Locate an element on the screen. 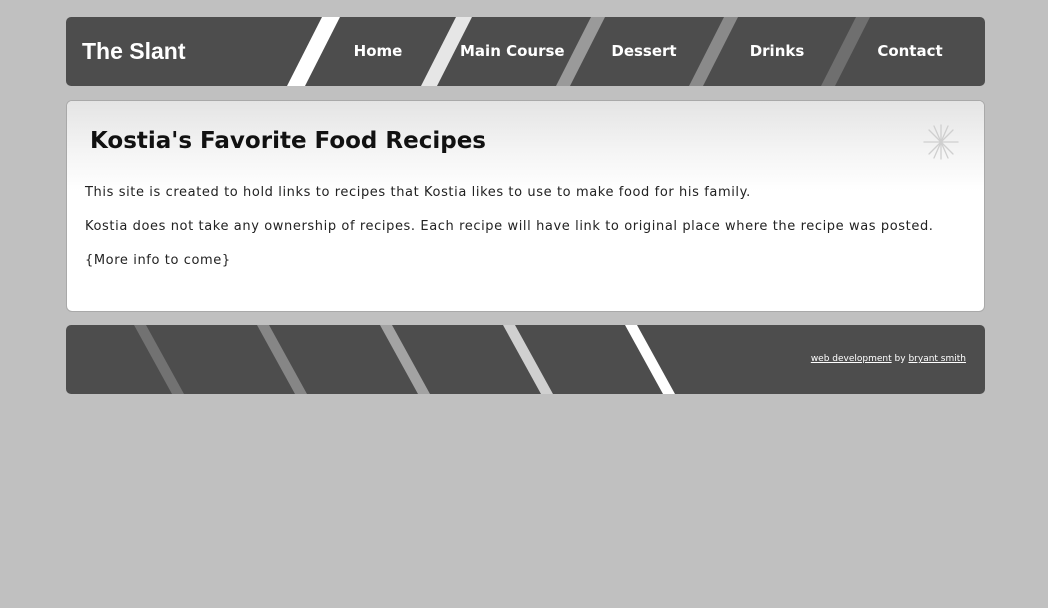 The image size is (1048, 608). page-title: Kostia's Favorite Food Recipes is located at coordinates (288, 141).